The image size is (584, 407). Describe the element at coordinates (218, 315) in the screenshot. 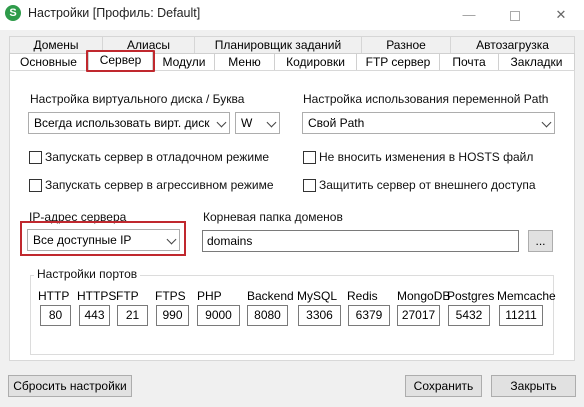

I see `port-input-php: 9000` at that location.